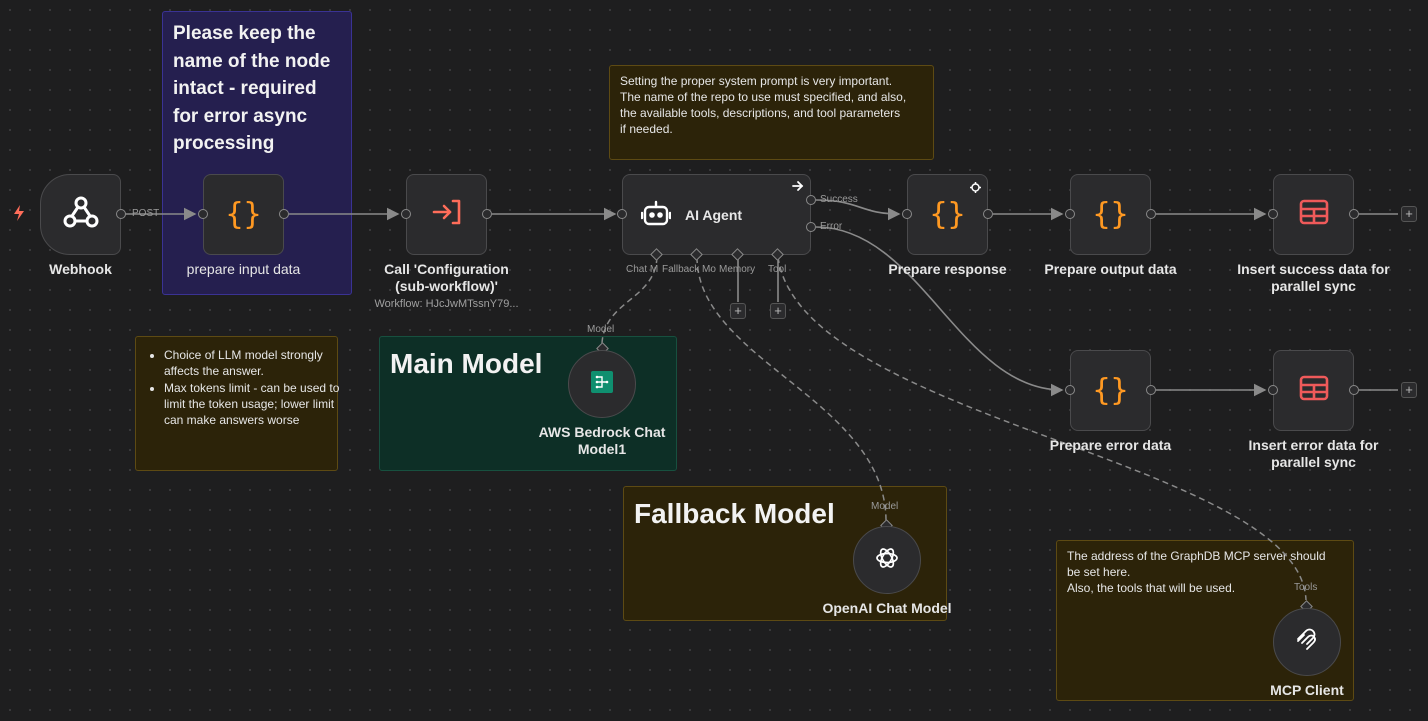  What do you see at coordinates (1110, 445) in the screenshot?
I see `node-label: Prepare error data` at bounding box center [1110, 445].